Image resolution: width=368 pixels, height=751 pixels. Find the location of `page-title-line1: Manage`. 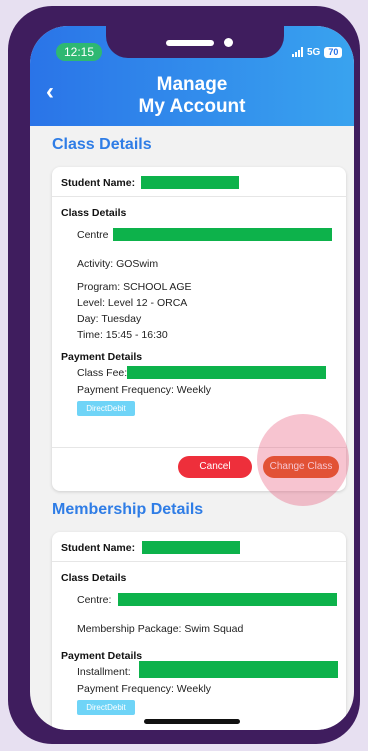

page-title-line1: Manage is located at coordinates (192, 84).